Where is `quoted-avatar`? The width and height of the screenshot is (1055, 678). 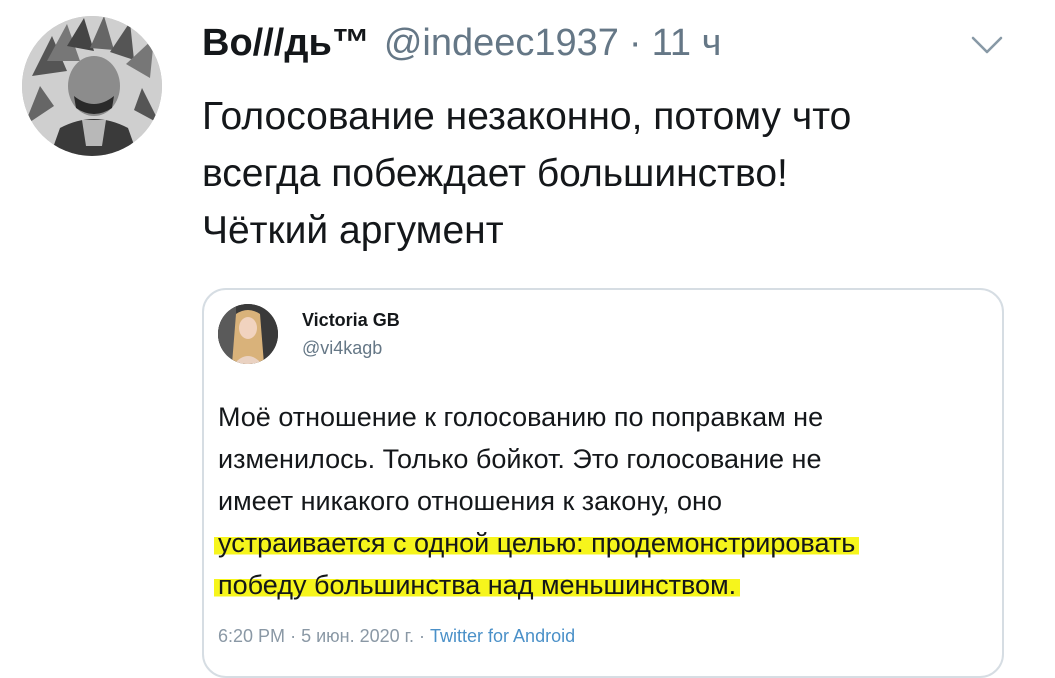 quoted-avatar is located at coordinates (248, 334).